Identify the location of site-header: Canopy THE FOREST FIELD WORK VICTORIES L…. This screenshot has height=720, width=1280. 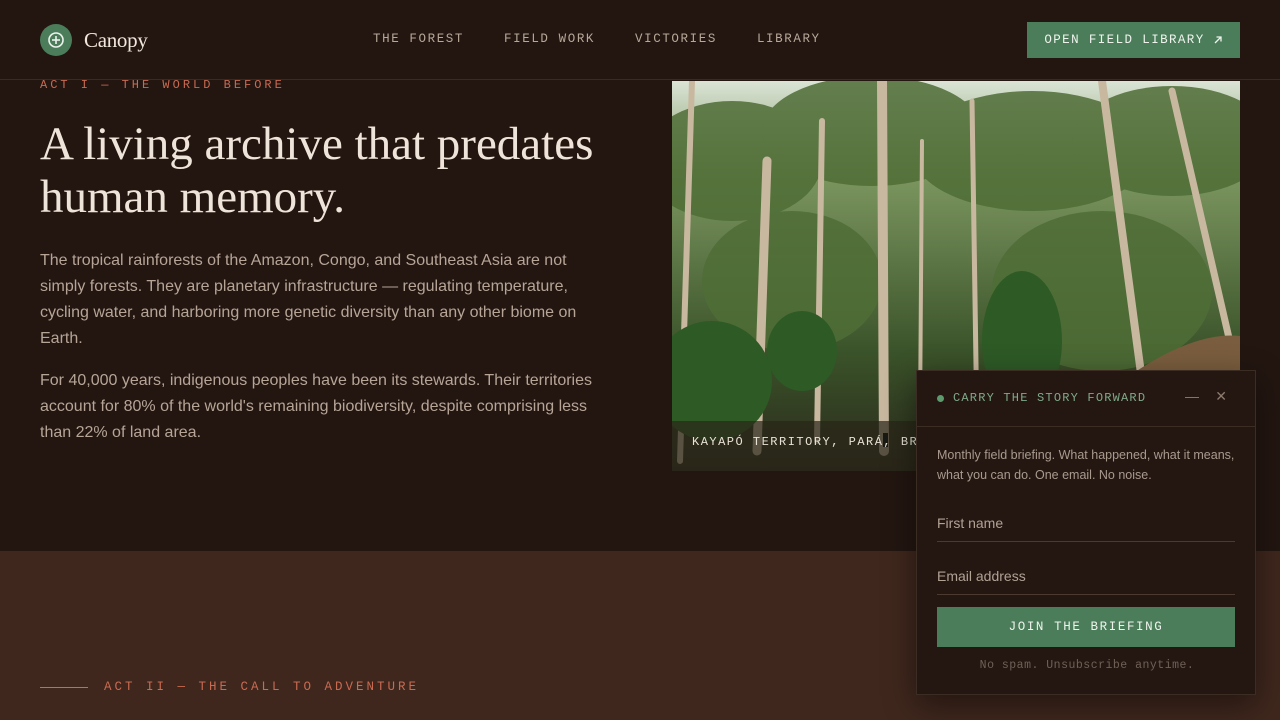
(640, 40).